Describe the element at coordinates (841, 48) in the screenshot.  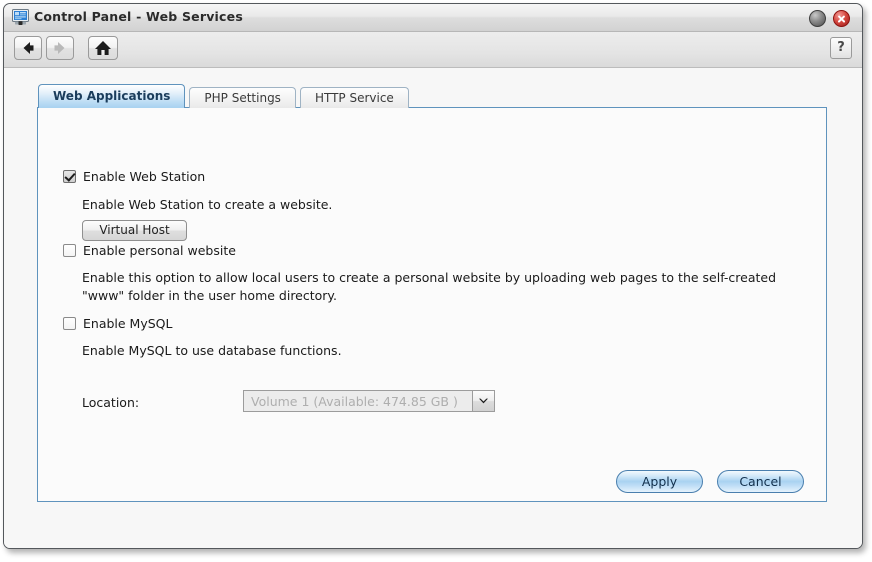
I see `help-button: ?` at that location.